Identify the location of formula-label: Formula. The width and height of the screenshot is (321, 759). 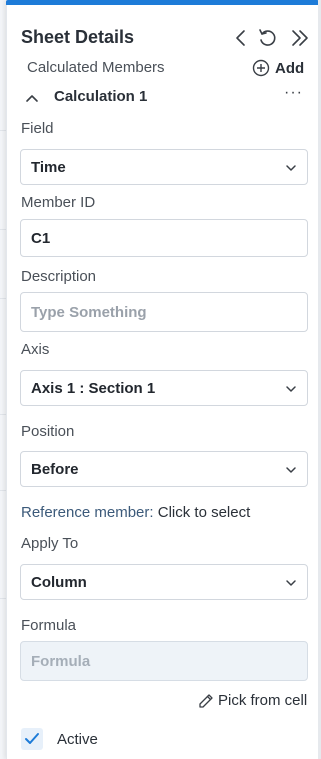
(49, 625).